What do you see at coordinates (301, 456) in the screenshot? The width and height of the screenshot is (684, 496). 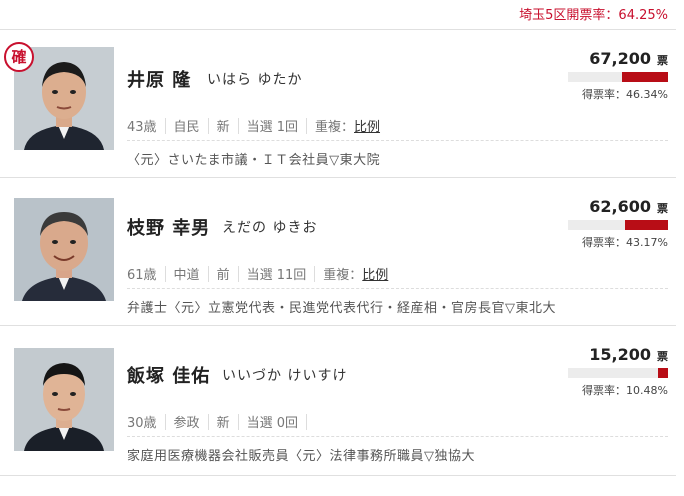 I see `career: 家庭用医療機器会社販売員〈元〉法律事務所職員▽独協大` at bounding box center [301, 456].